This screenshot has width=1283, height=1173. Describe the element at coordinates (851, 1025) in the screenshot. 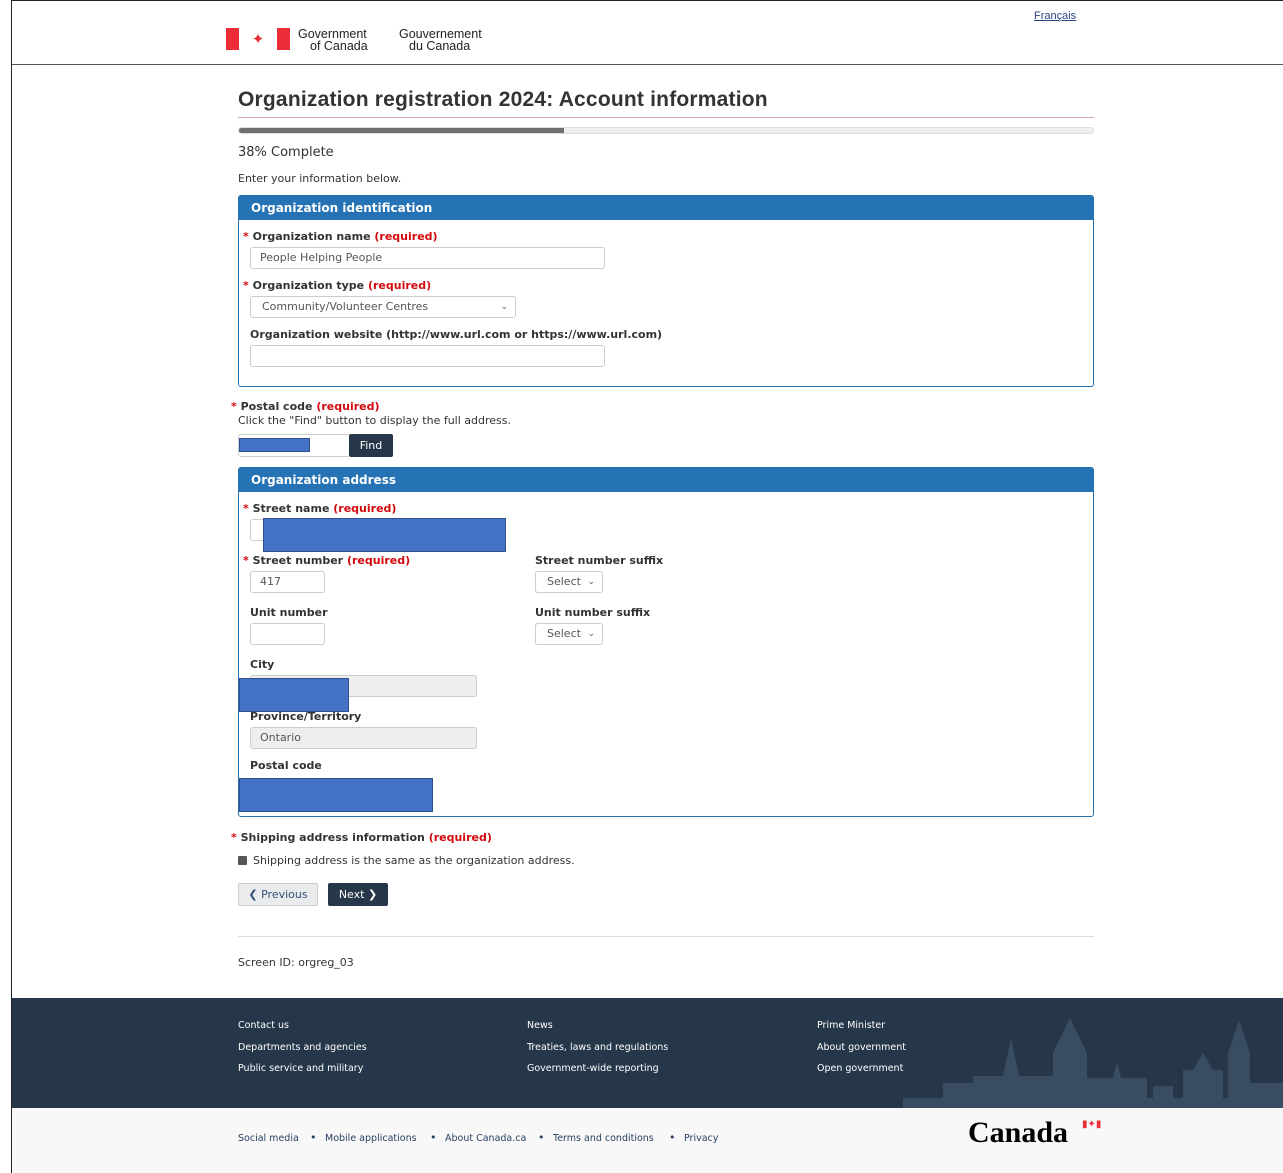

I see `footer-link-prime-minister: Prime Minister` at that location.